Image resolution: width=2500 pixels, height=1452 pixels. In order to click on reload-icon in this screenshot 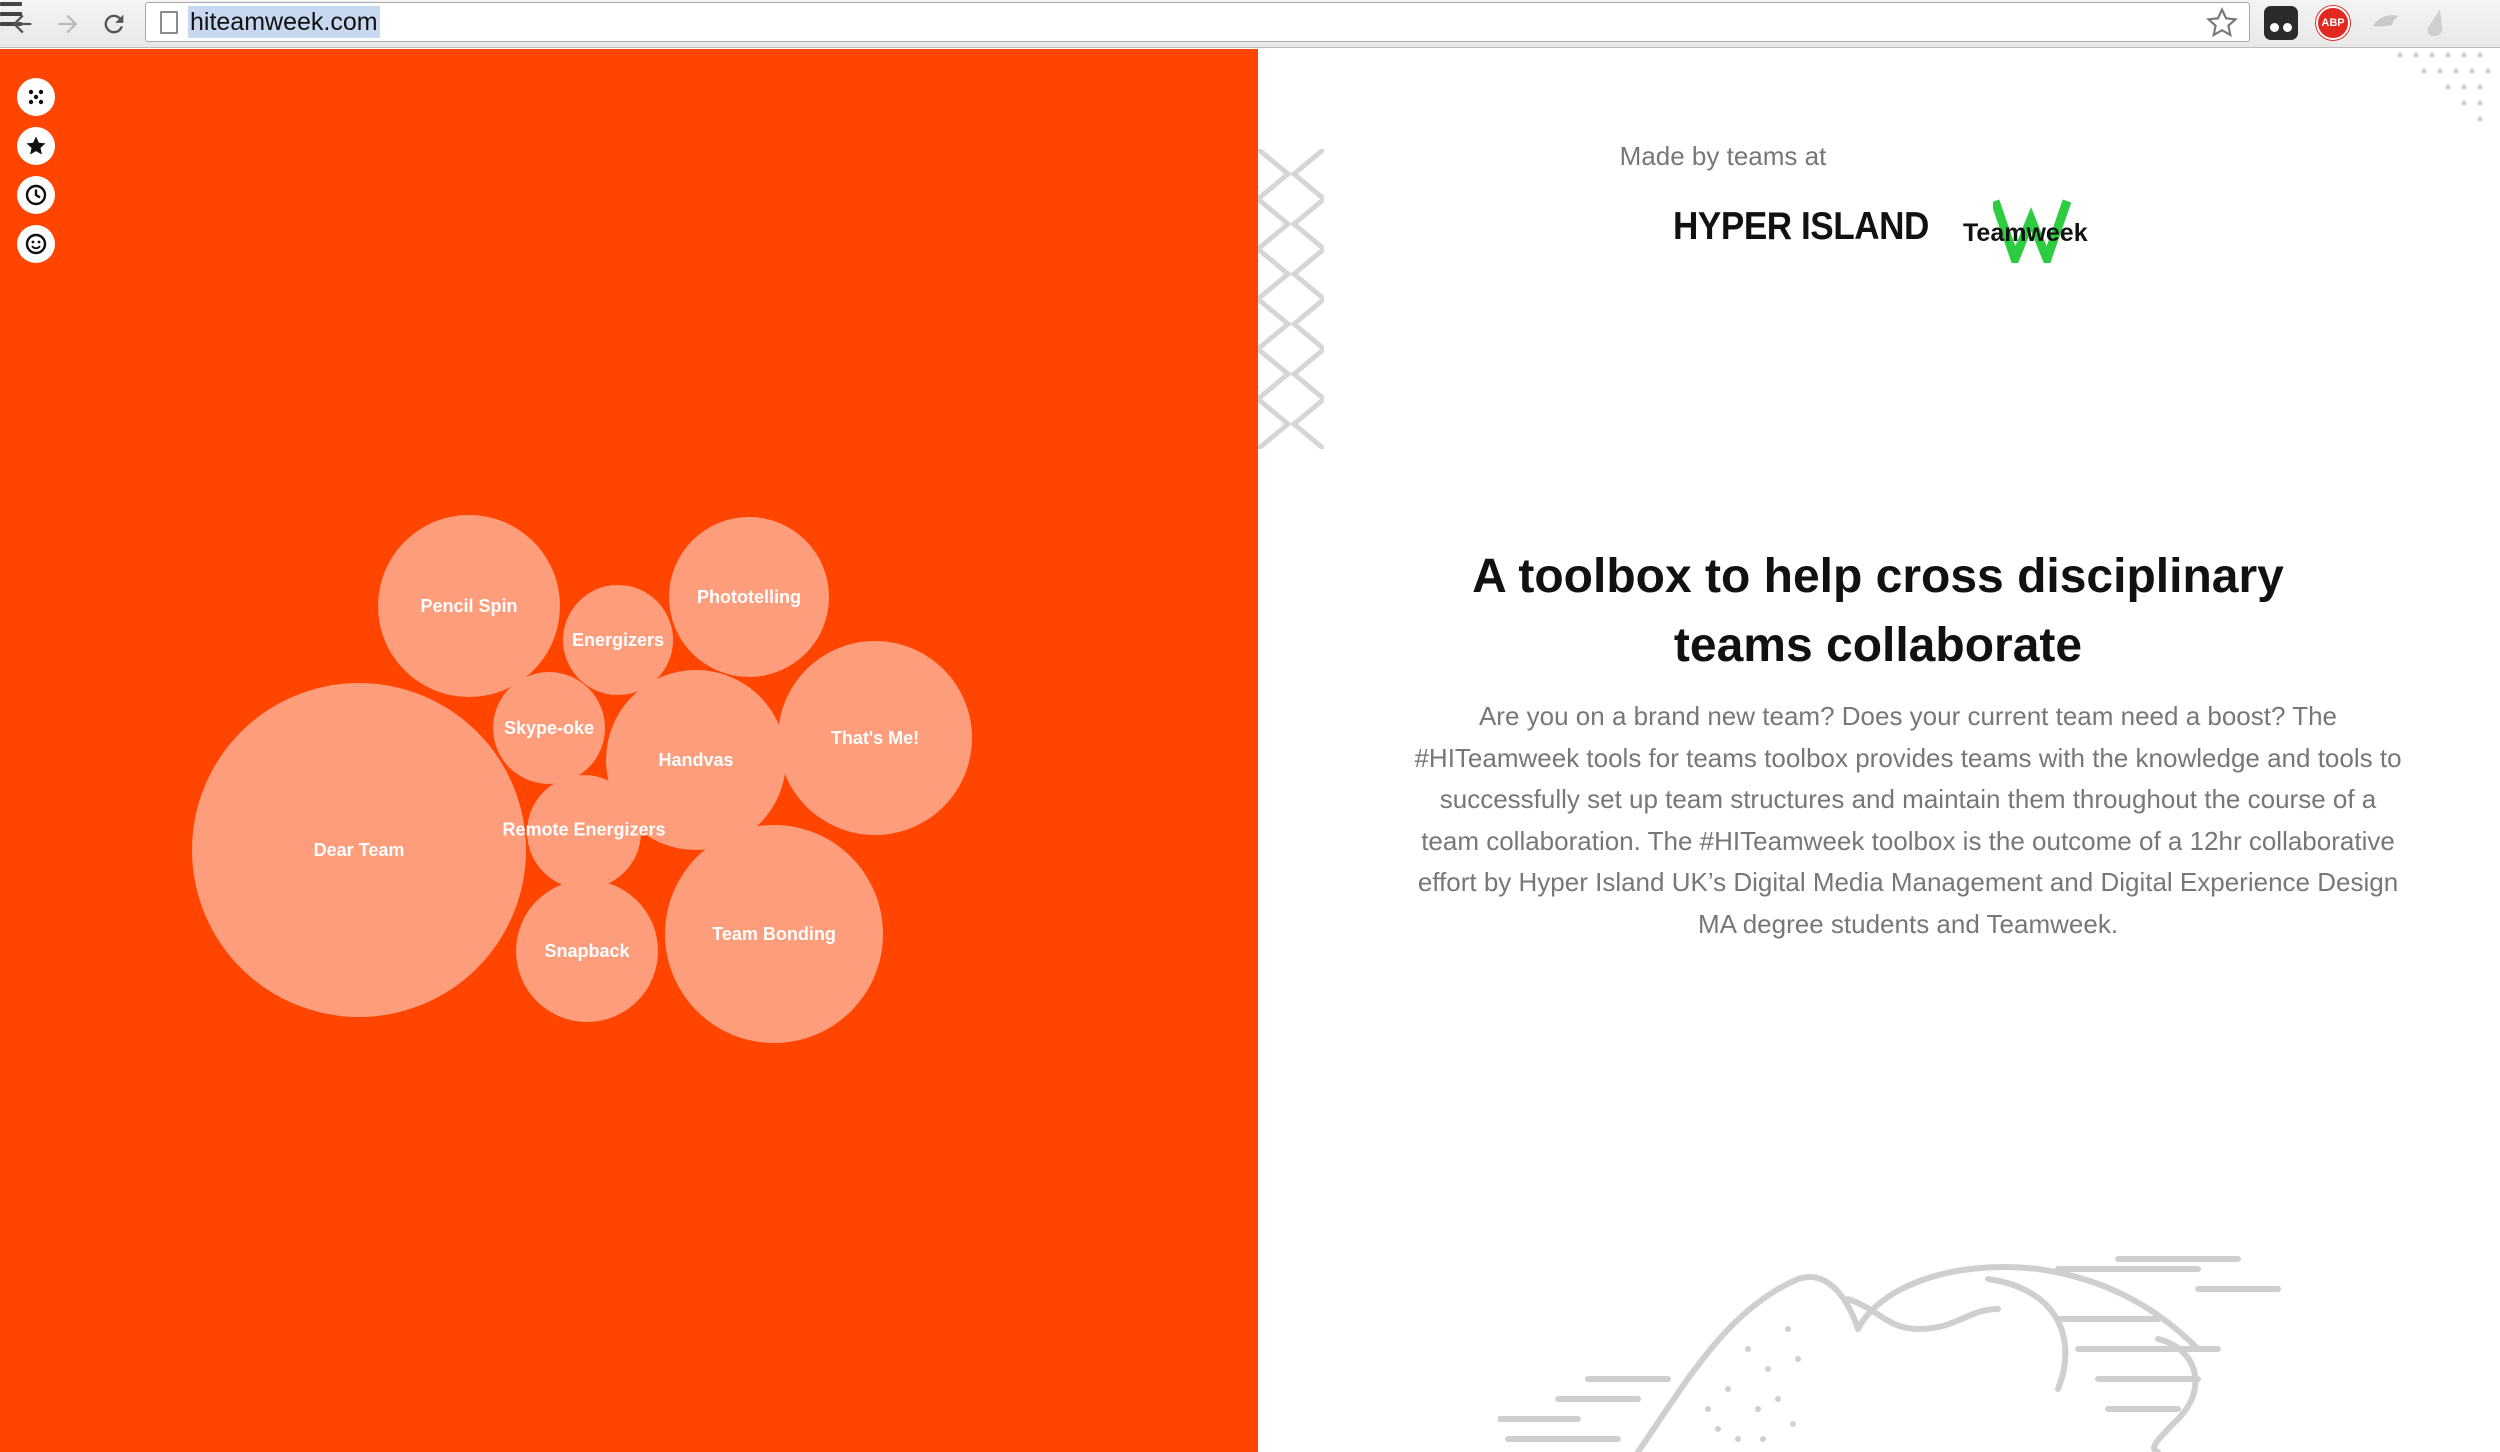, I will do `click(114, 24)`.